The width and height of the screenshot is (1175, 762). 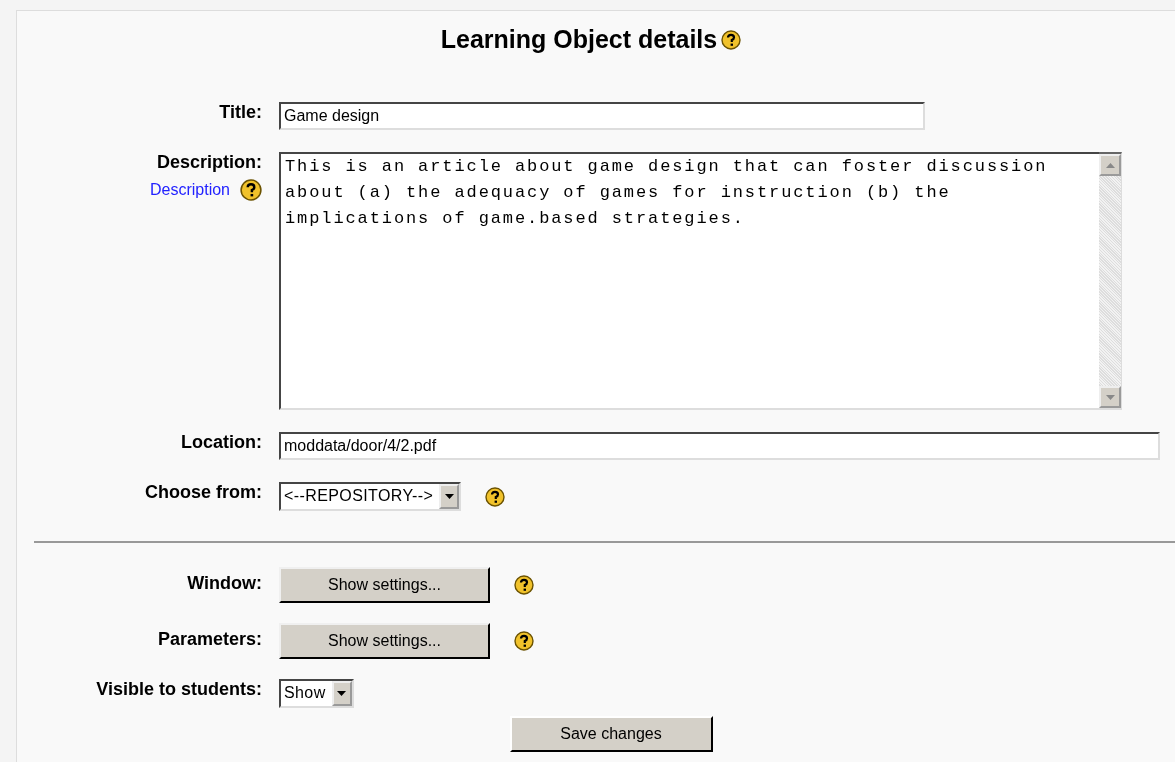 I want to click on field-label: Description:, so click(x=209, y=162).